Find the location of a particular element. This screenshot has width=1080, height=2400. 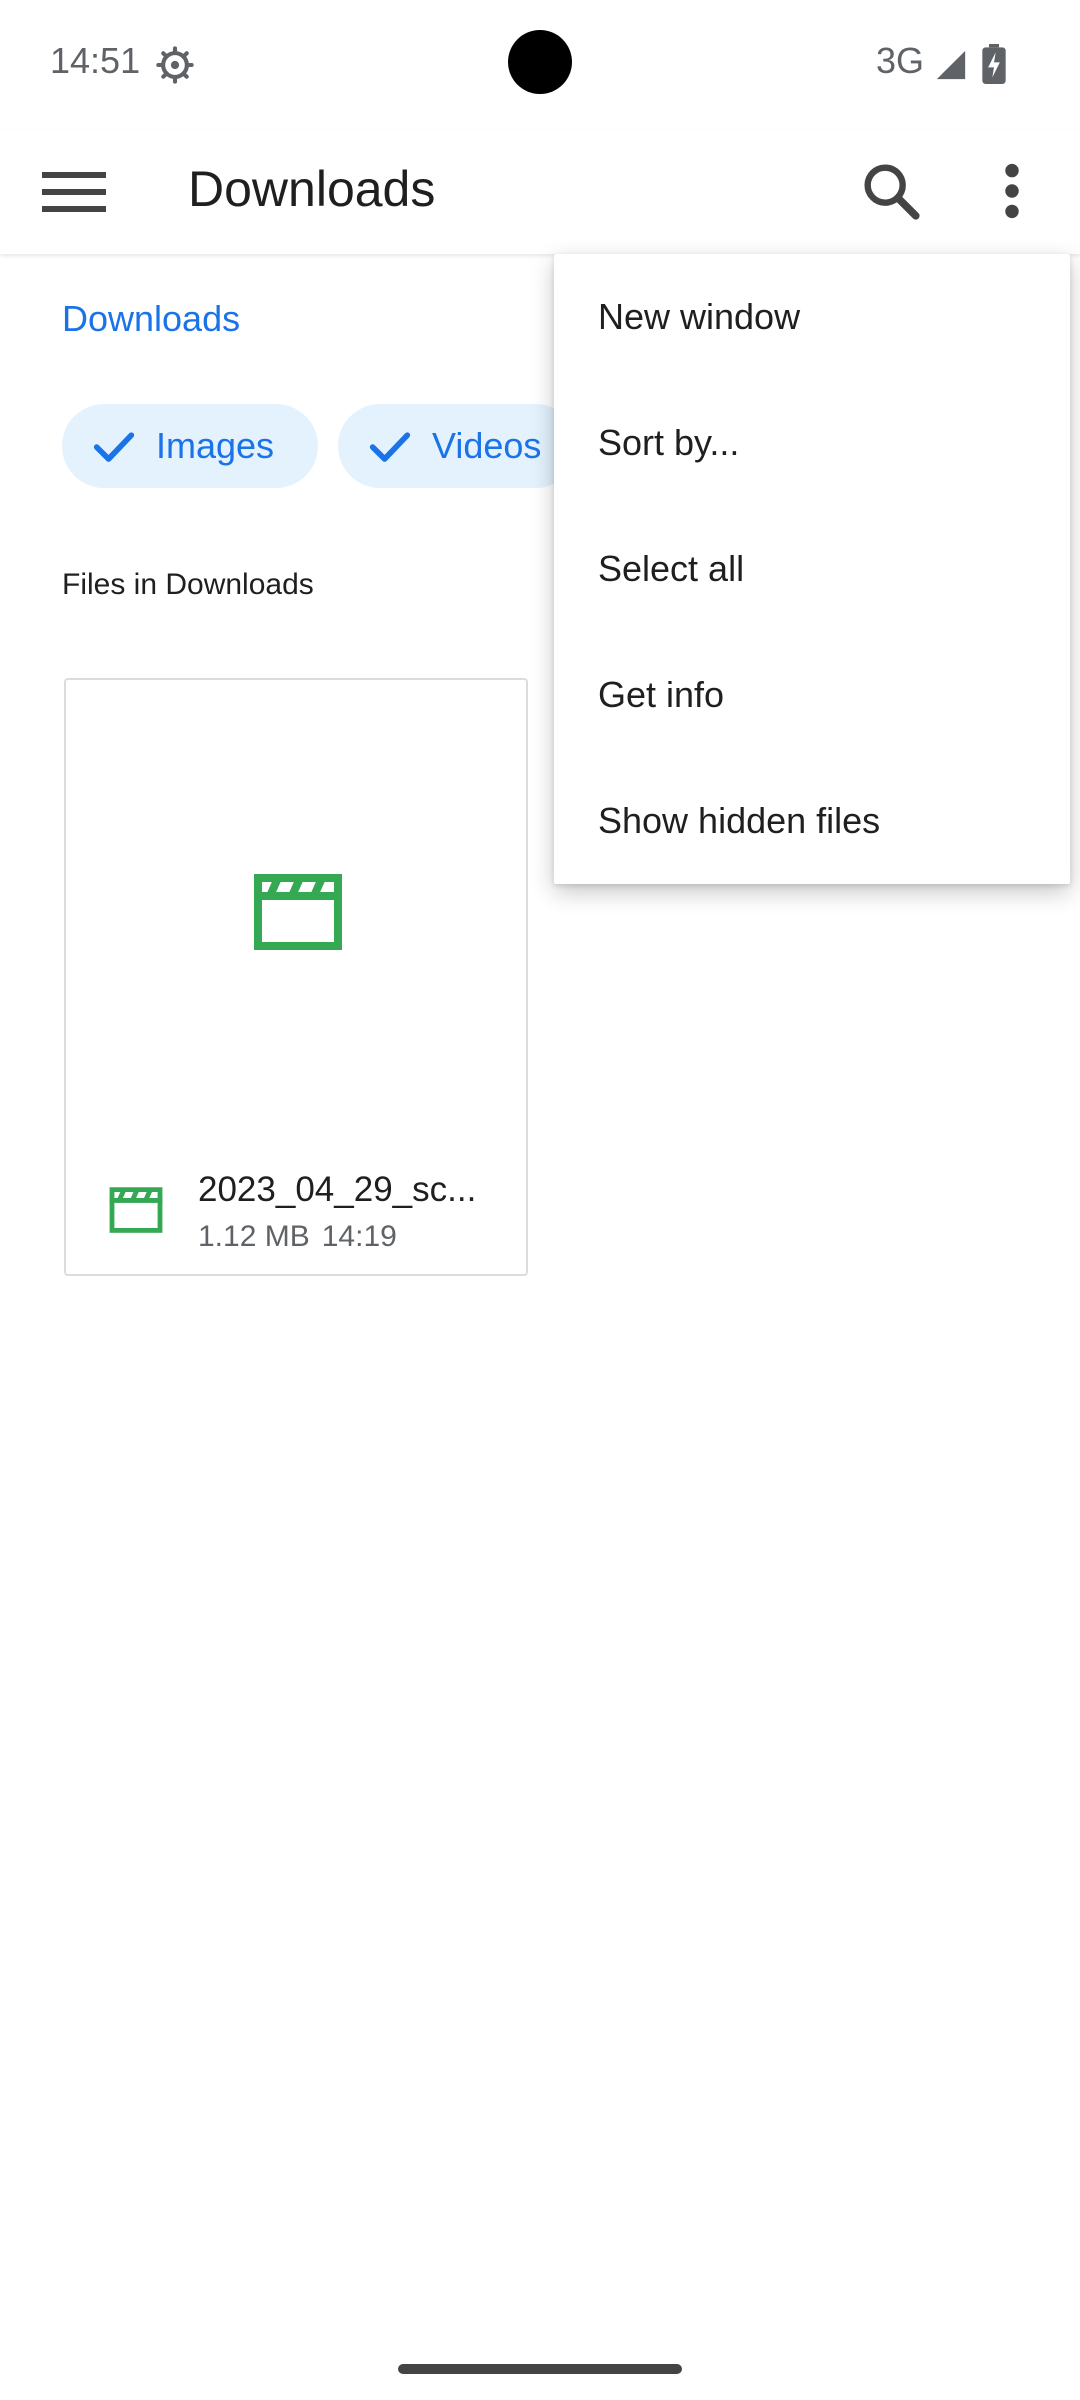

file-size: 1.12 MB is located at coordinates (254, 1236).